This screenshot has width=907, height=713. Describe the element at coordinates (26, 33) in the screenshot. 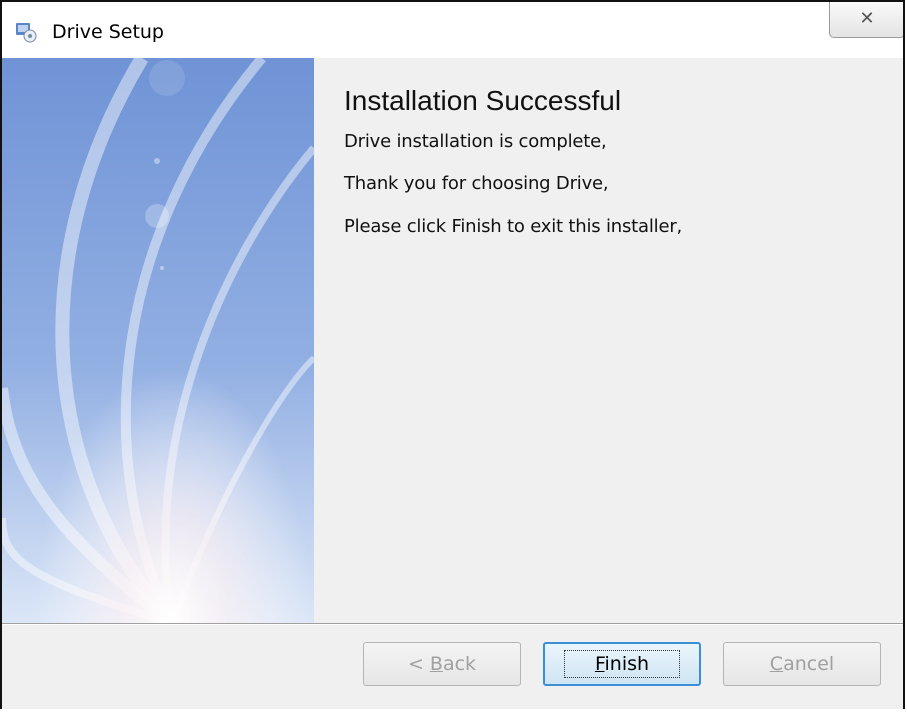

I see `setup-app-icon` at that location.